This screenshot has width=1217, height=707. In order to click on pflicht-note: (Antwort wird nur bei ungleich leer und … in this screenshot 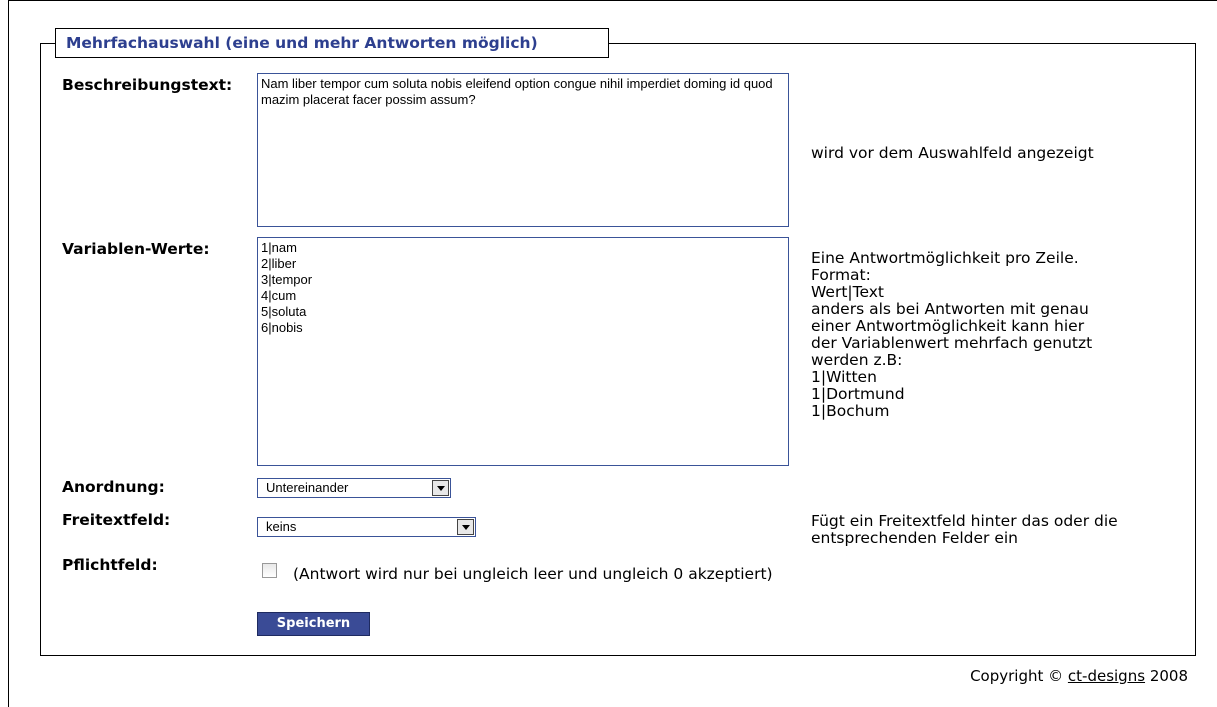, I will do `click(533, 574)`.